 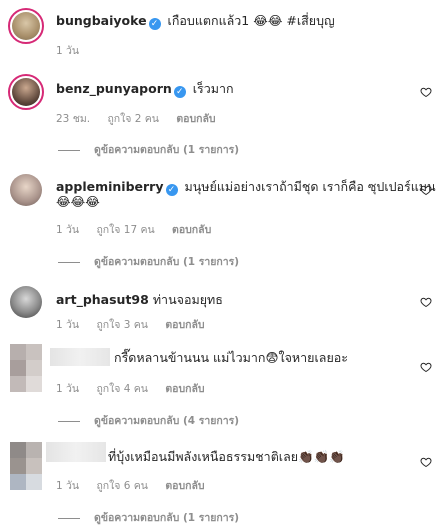 What do you see at coordinates (102, 299) in the screenshot?
I see `comment-username: art_phasut98` at bounding box center [102, 299].